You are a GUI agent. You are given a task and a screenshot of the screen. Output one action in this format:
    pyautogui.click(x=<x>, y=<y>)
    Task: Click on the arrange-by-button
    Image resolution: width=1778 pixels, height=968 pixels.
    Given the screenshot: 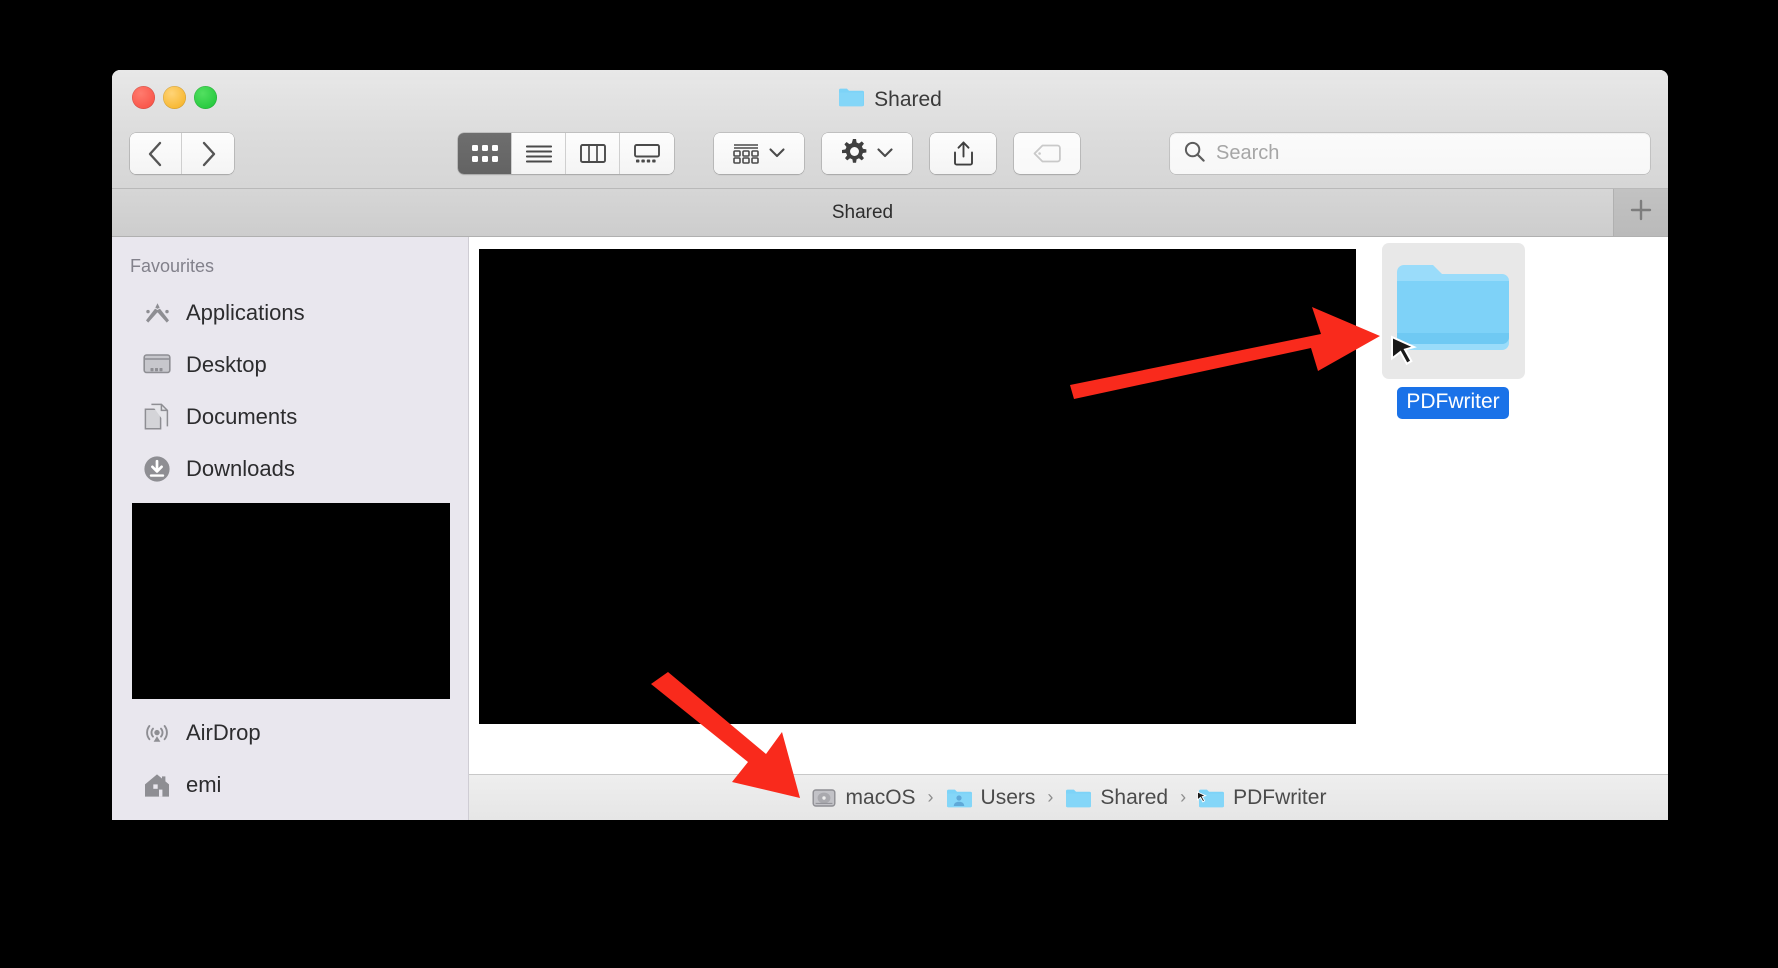 What is the action you would take?
    pyautogui.click(x=759, y=153)
    